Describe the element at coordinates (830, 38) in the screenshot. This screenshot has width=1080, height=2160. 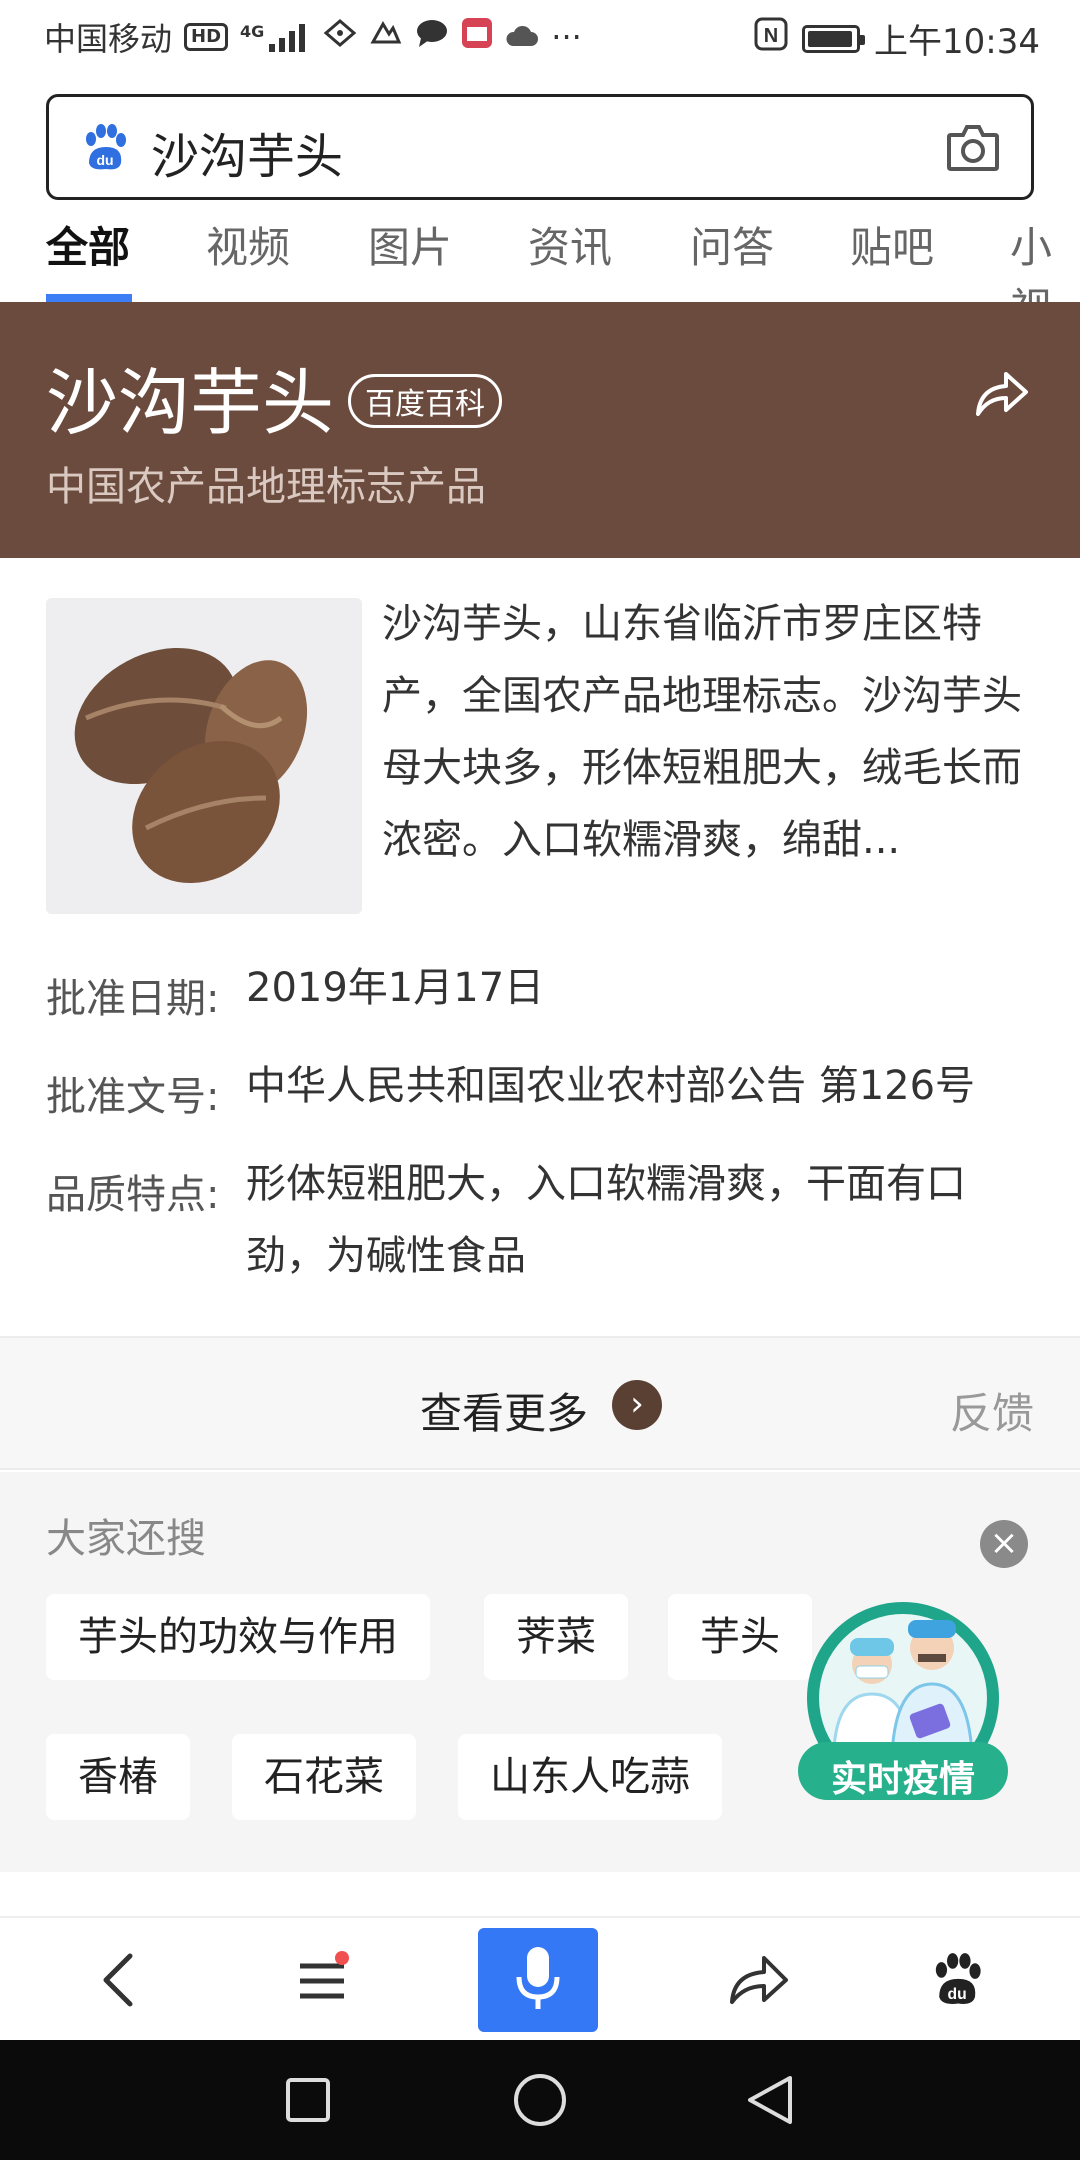
I see `battery-level` at that location.